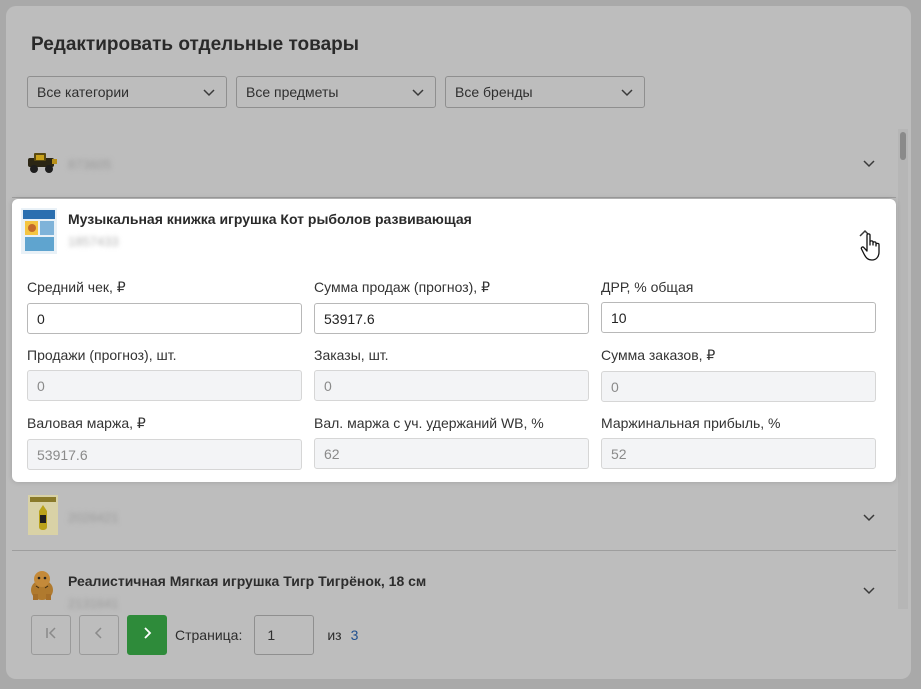  I want to click on gross-margin-field: Валовая маржа, ₽ 53917.6, so click(164, 442).